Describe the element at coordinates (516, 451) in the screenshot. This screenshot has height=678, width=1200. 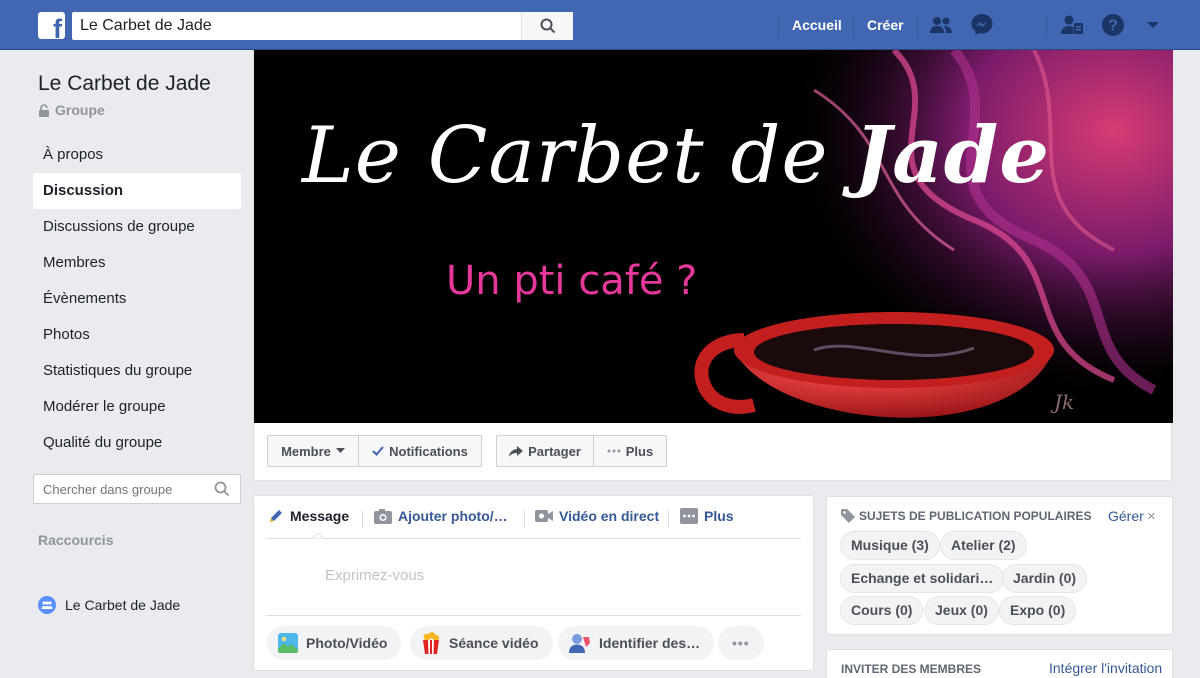
I see `share-arrow-icon` at that location.